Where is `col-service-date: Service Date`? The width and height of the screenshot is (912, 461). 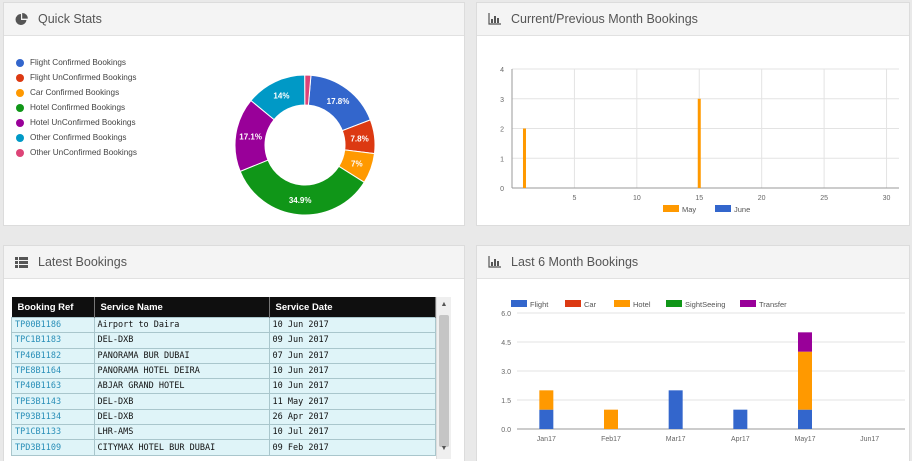 col-service-date: Service Date is located at coordinates (352, 307).